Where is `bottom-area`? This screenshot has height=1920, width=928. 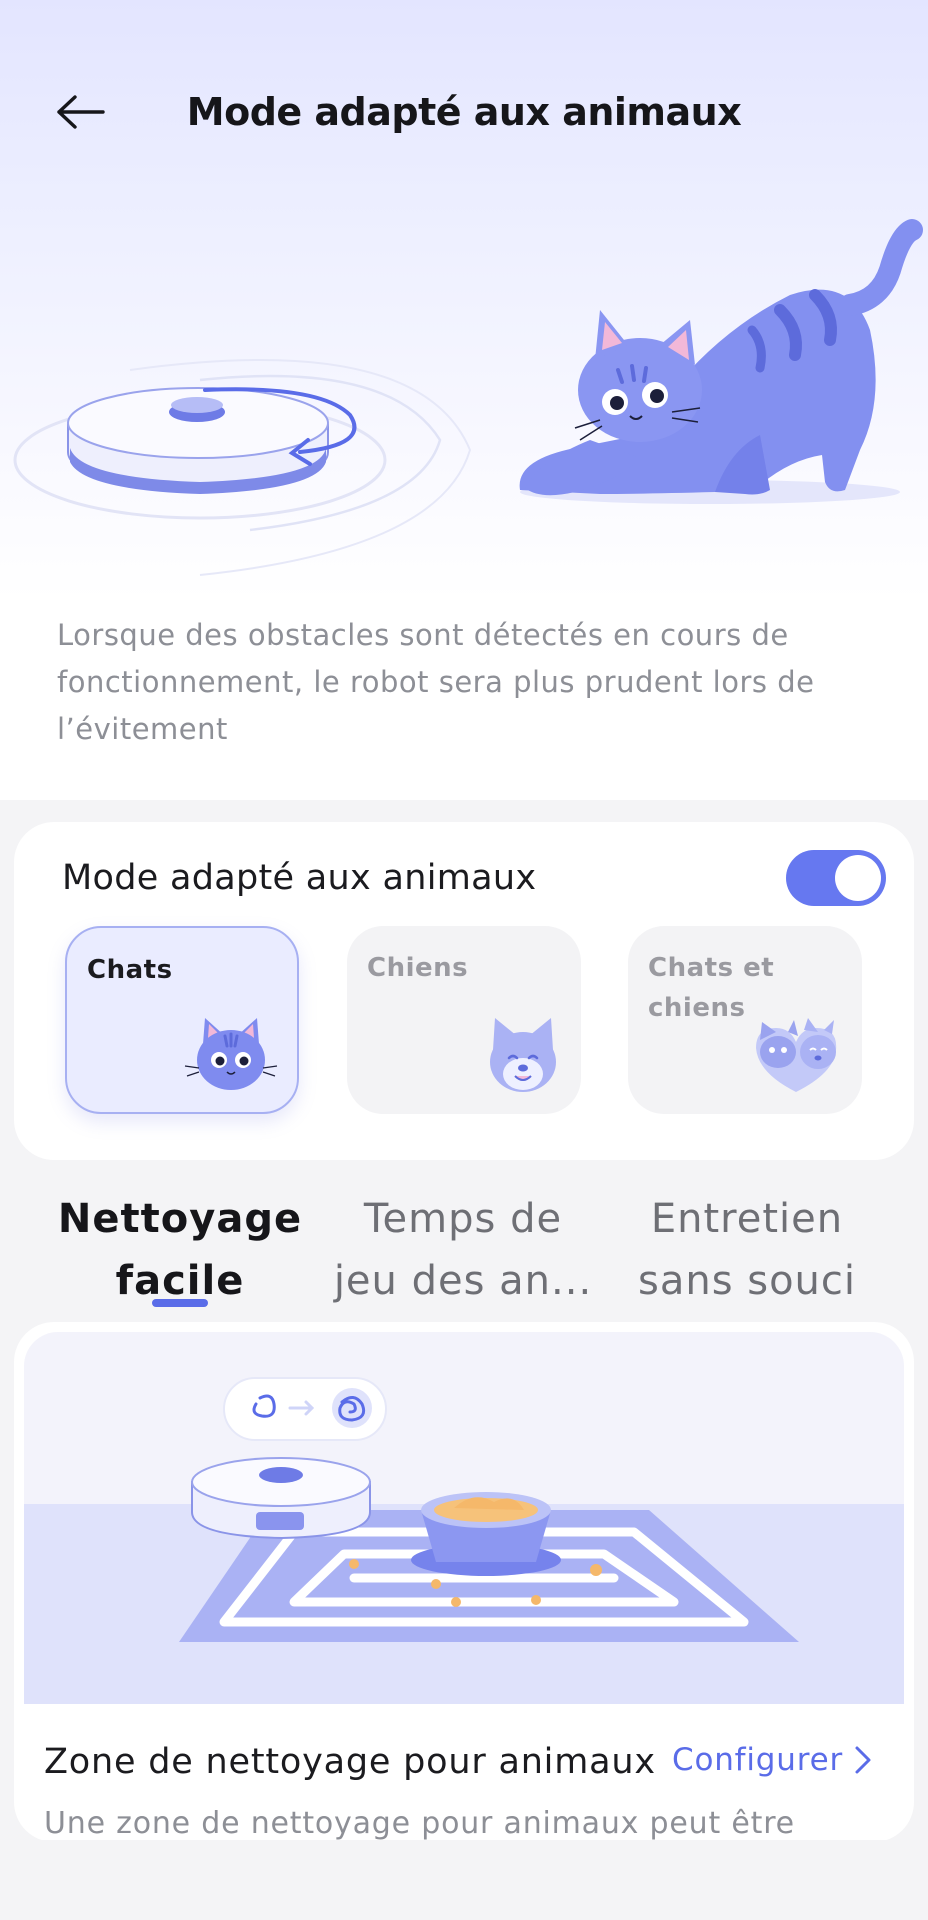 bottom-area is located at coordinates (464, 1880).